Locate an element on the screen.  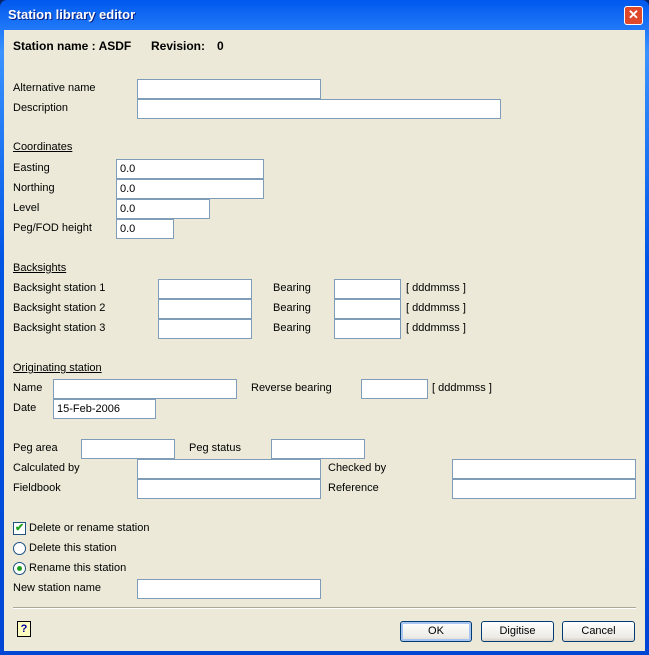
bearing-3-unit: [ dddmmss ] is located at coordinates (436, 328).